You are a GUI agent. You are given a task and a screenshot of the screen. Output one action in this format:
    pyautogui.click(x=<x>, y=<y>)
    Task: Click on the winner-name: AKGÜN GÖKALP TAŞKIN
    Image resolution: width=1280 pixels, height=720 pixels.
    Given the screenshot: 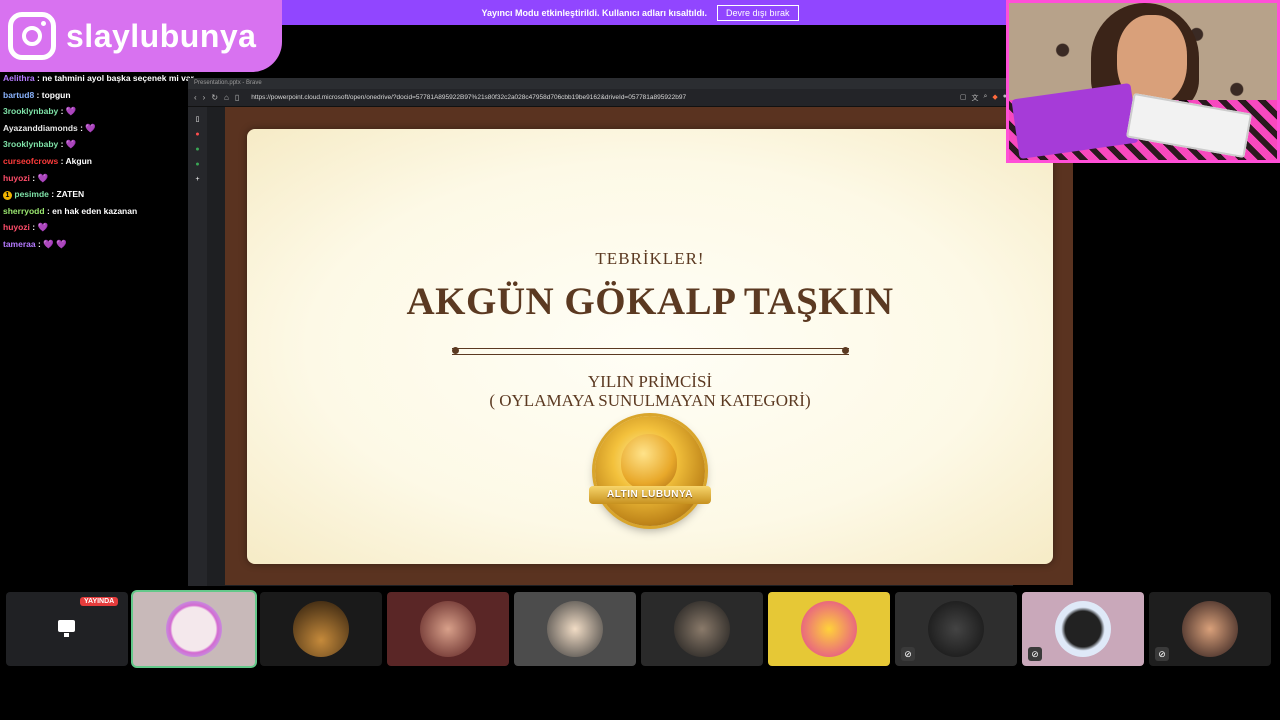 What is the action you would take?
    pyautogui.click(x=650, y=301)
    